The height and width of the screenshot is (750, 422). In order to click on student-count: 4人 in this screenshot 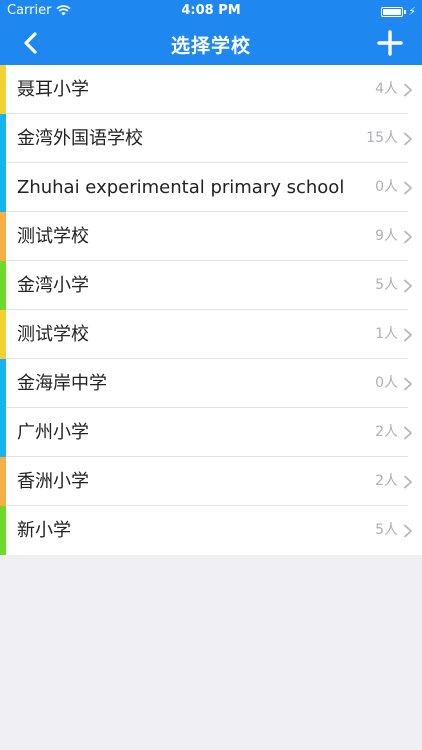, I will do `click(386, 89)`.